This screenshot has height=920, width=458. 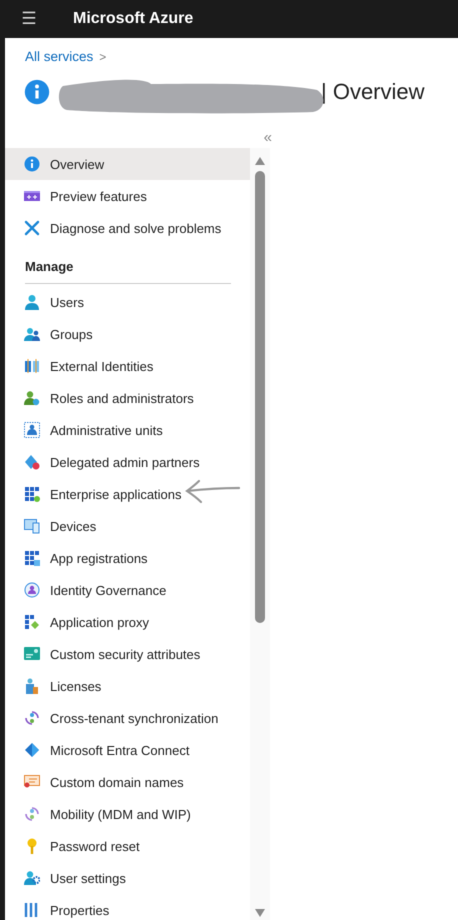 I want to click on unit-icon, so click(x=32, y=430).